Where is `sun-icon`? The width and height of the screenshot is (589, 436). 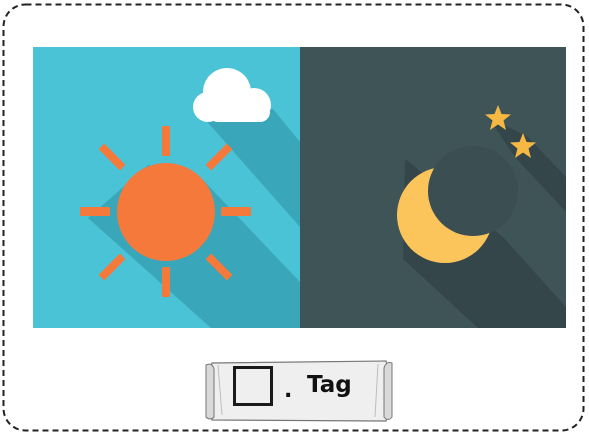 sun-icon is located at coordinates (165, 211).